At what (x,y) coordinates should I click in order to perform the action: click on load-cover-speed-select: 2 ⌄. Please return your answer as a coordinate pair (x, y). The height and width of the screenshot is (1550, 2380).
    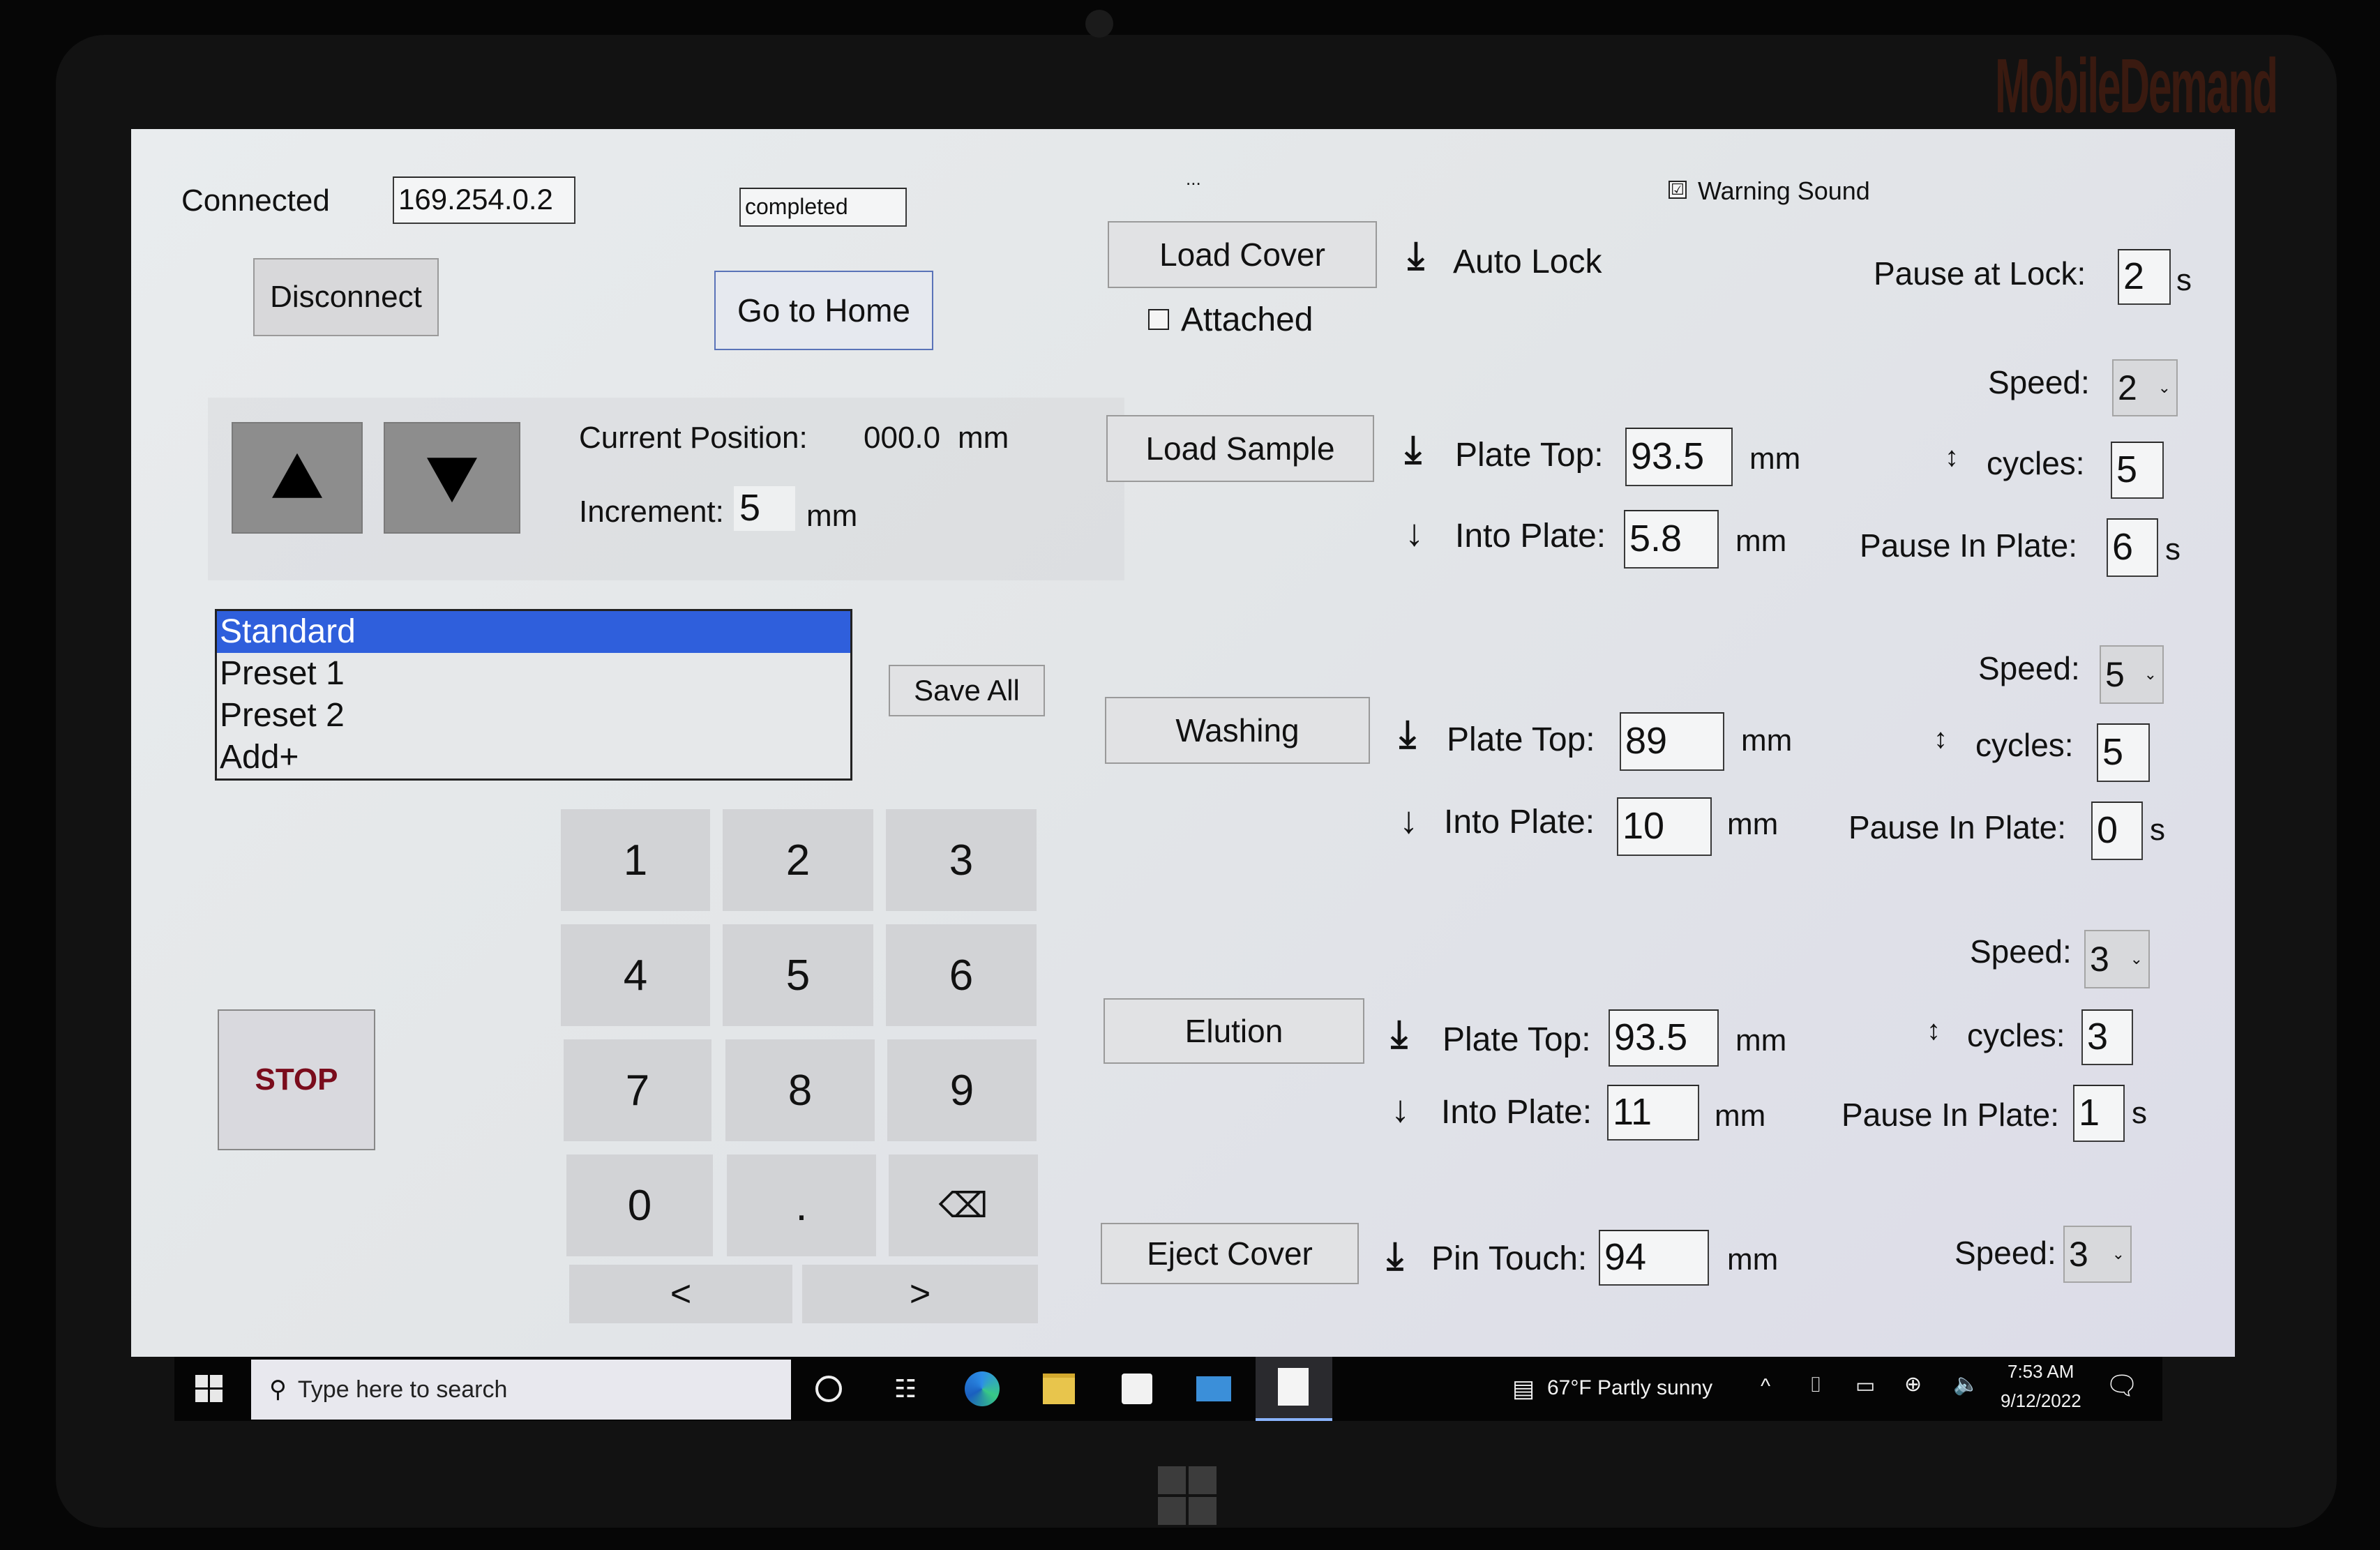
    Looking at the image, I should click on (2145, 387).